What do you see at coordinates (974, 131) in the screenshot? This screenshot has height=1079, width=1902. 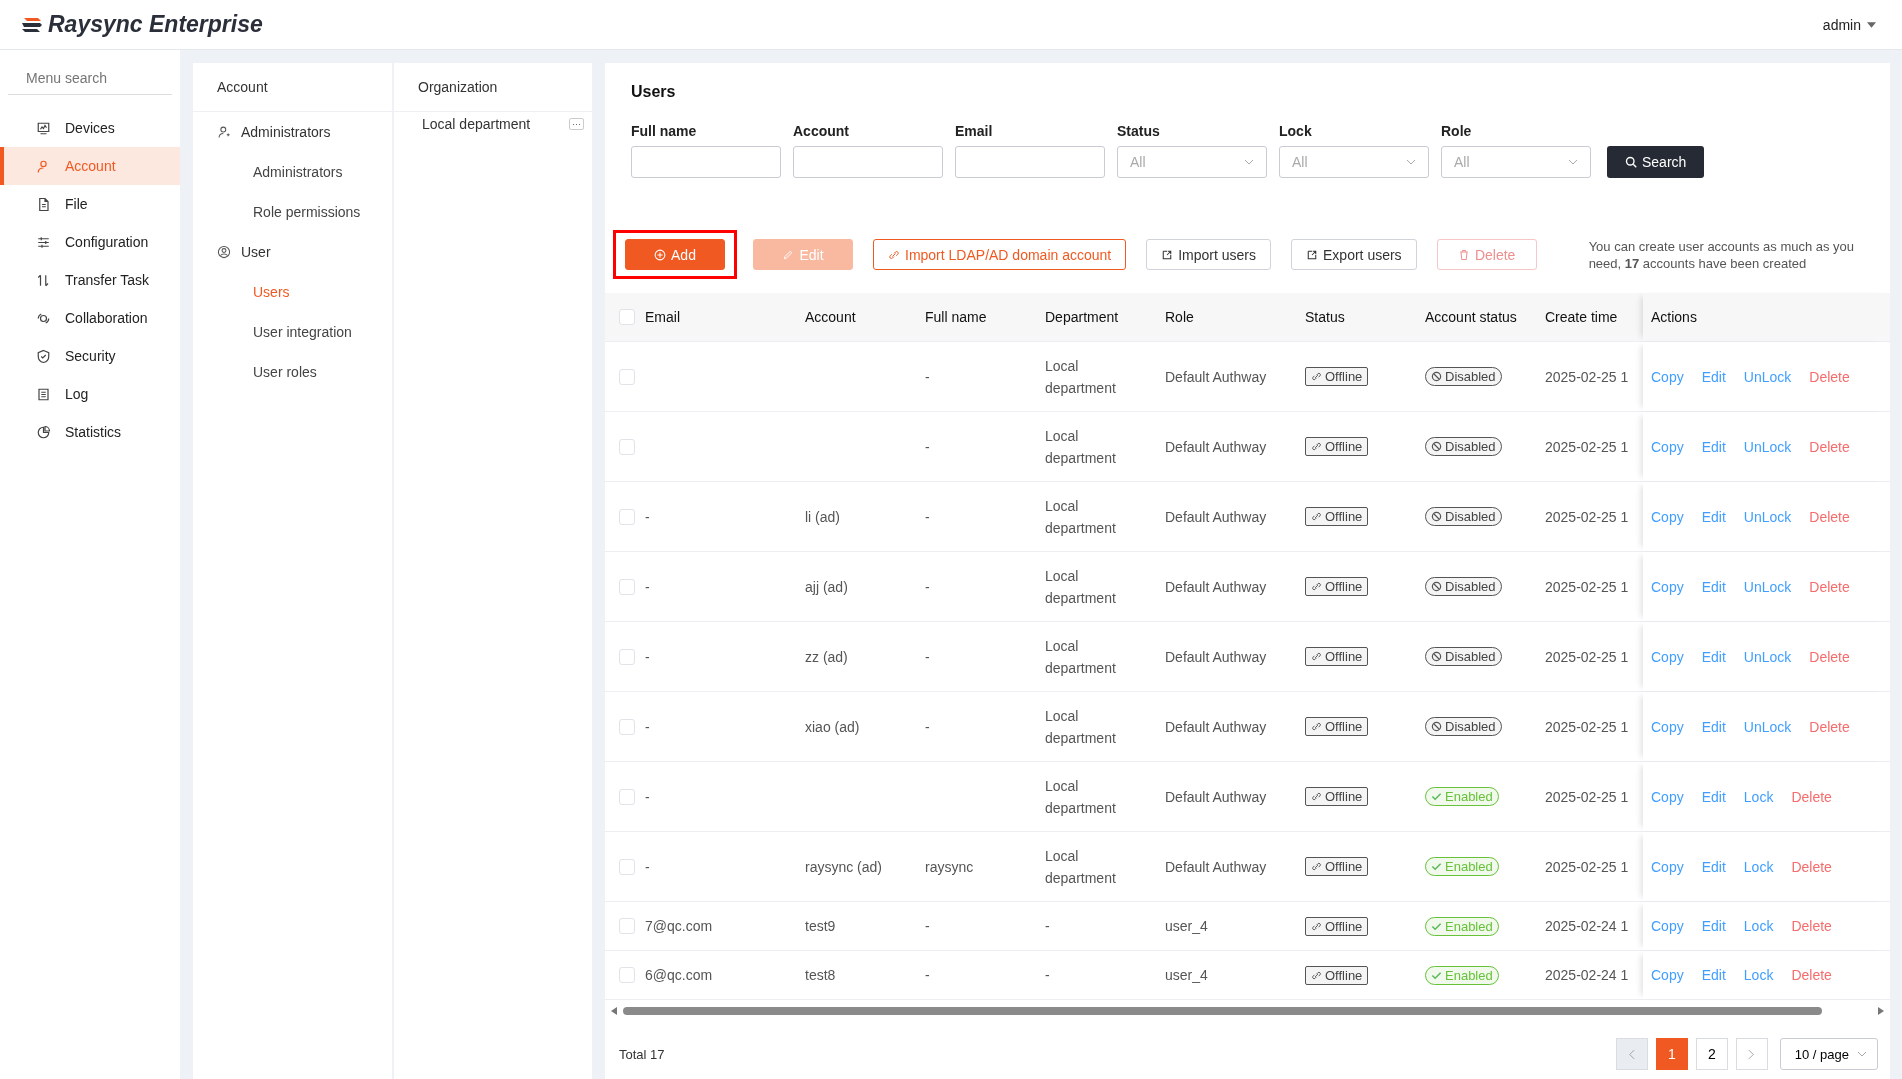 I see `filter-label: Email` at bounding box center [974, 131].